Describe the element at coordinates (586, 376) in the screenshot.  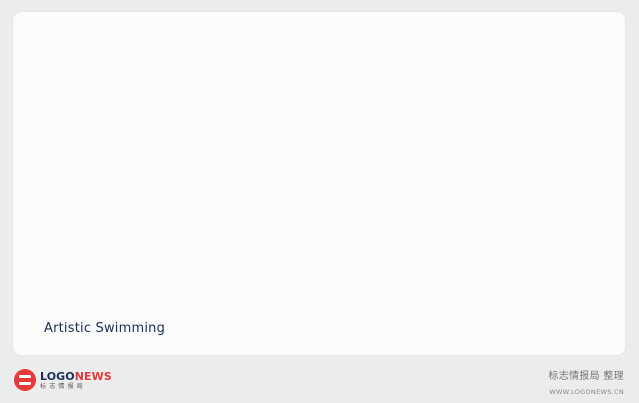
I see `credit-text: 标志情报局 整理` at that location.